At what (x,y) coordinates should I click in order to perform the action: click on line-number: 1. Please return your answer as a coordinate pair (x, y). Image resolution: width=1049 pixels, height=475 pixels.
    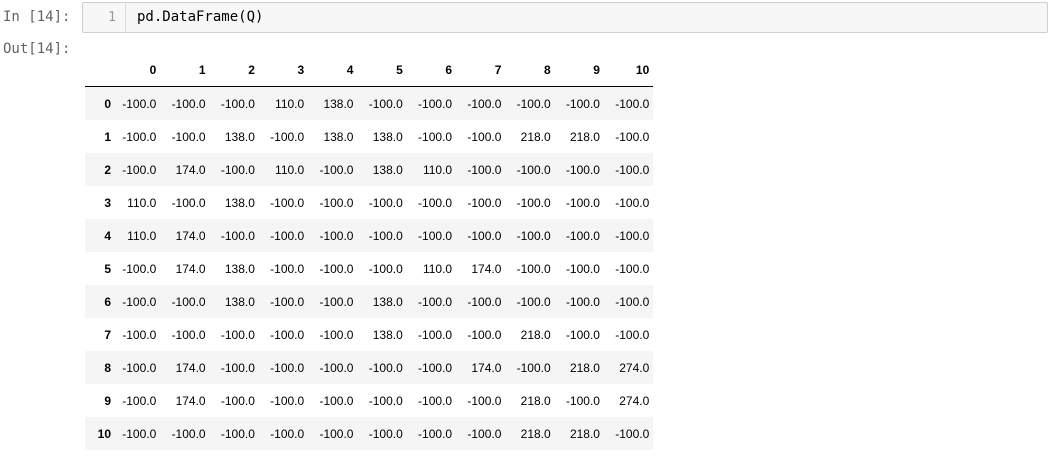
    Looking at the image, I should click on (112, 17).